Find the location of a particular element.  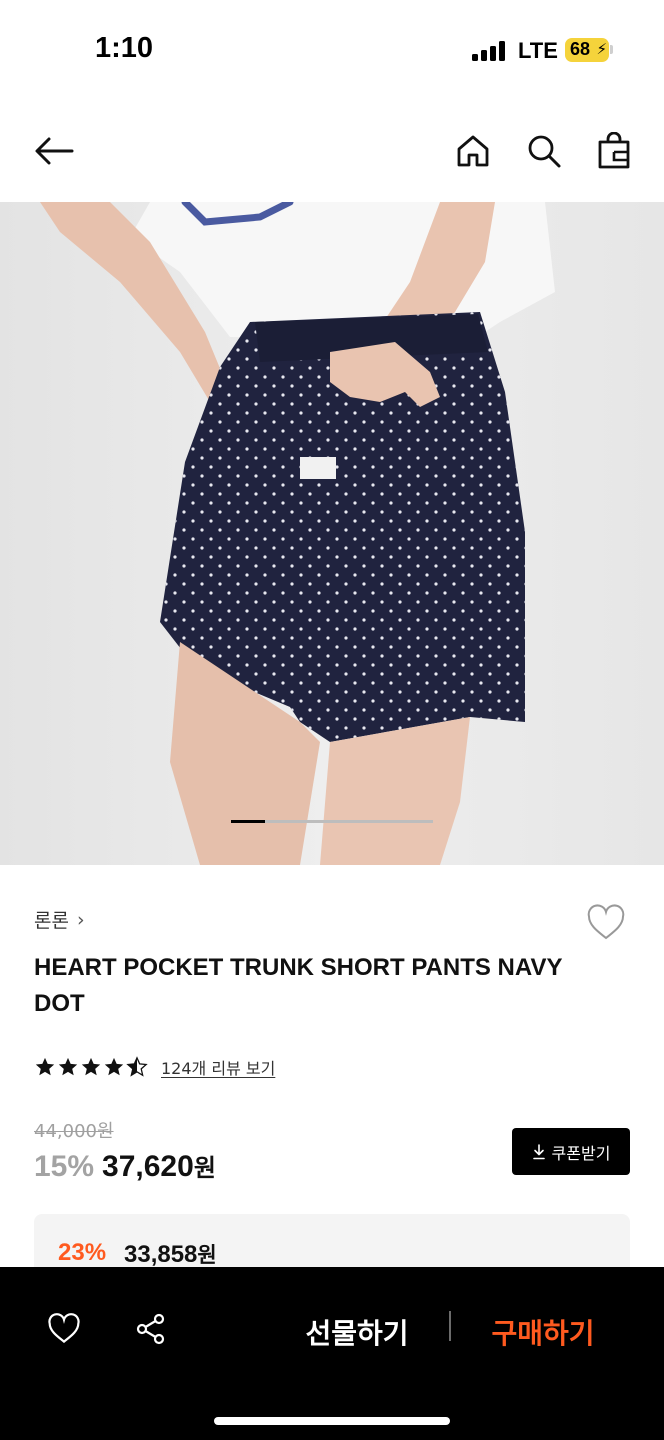

search-icon is located at coordinates (544, 151).